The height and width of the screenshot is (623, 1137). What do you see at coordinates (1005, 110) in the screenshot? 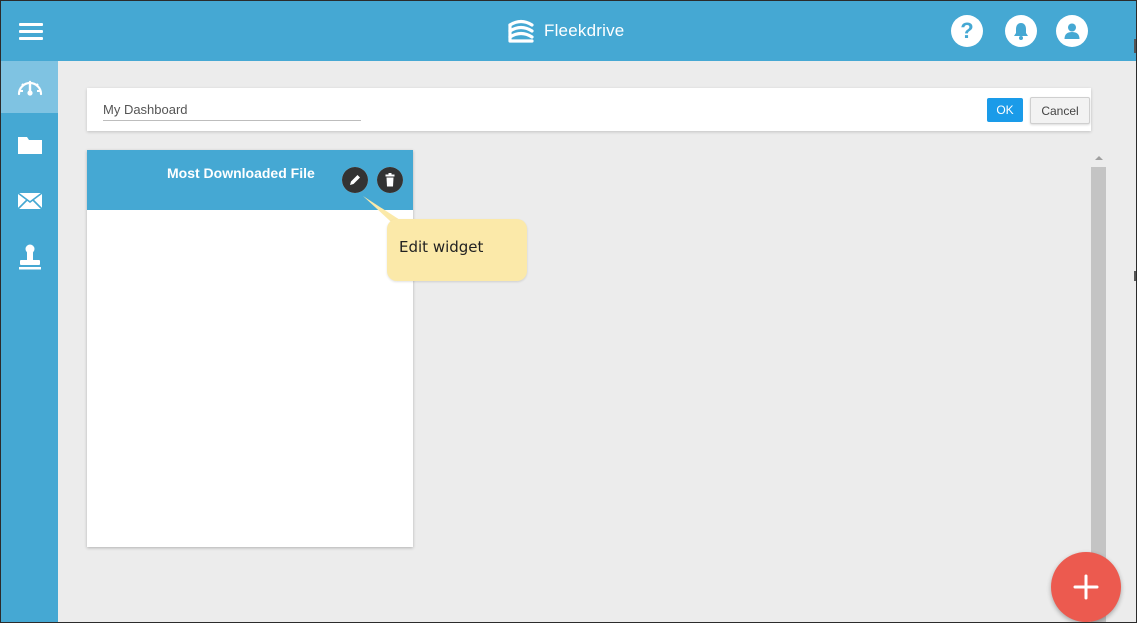
I see `ok-button: OK` at bounding box center [1005, 110].